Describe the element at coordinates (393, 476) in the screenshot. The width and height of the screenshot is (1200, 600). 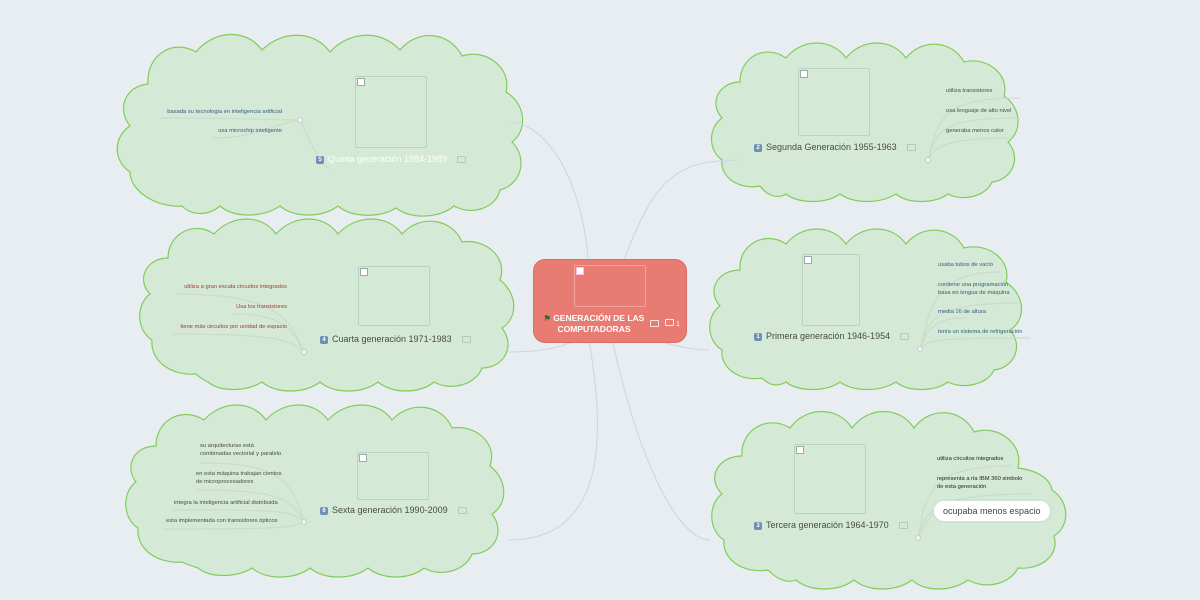
I see `sexta-image` at that location.